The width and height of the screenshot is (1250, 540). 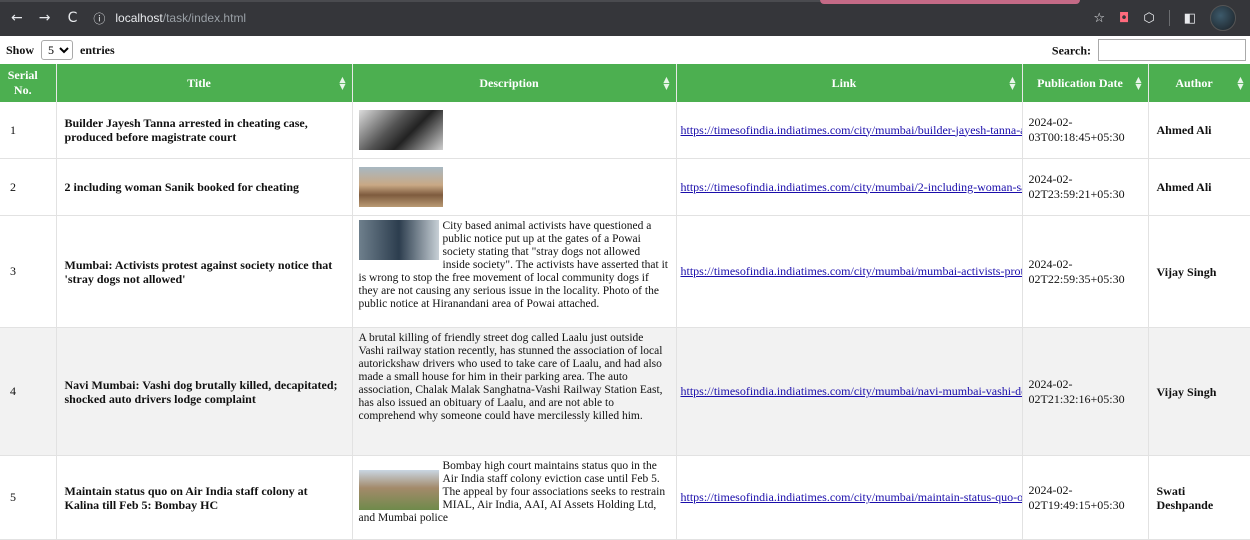 I want to click on table-controls: Show 5 entries Search:, so click(x=625, y=50).